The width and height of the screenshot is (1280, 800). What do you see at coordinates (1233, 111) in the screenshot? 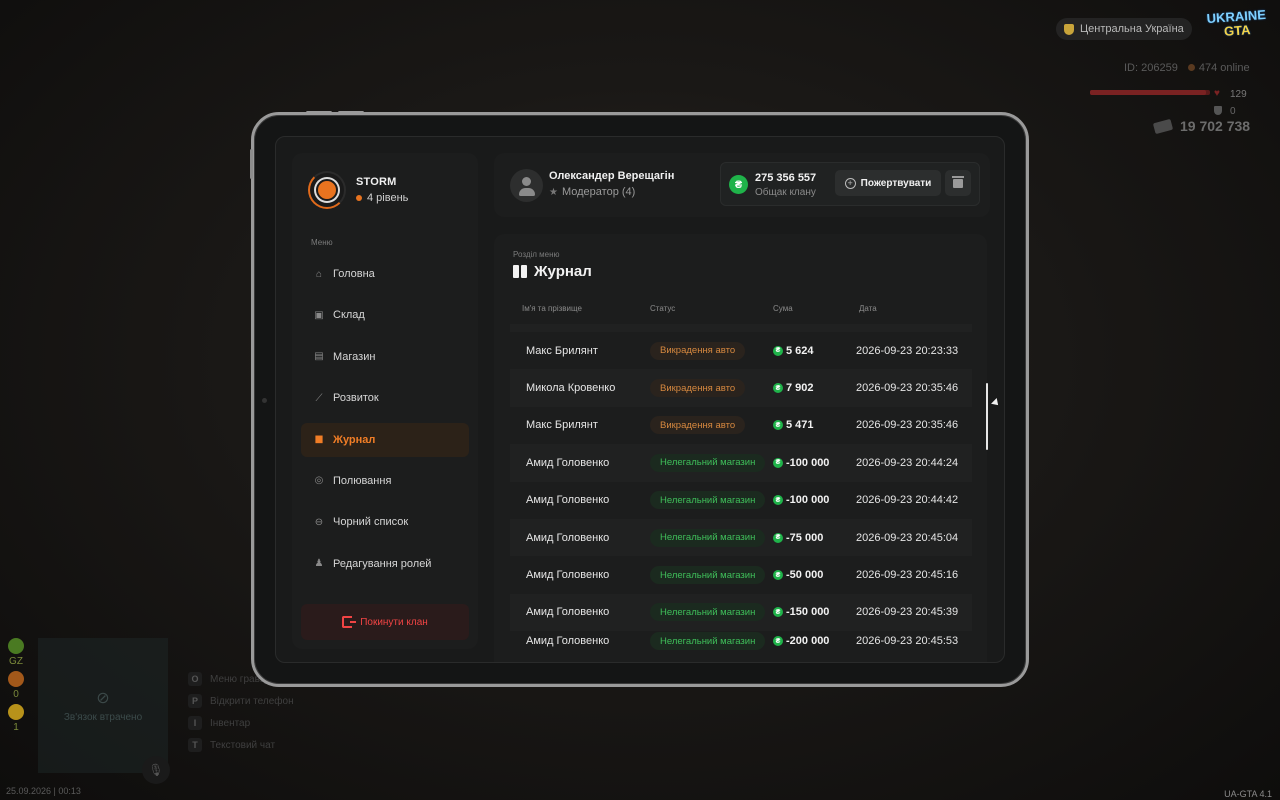
I see `armor-value: 0` at bounding box center [1233, 111].